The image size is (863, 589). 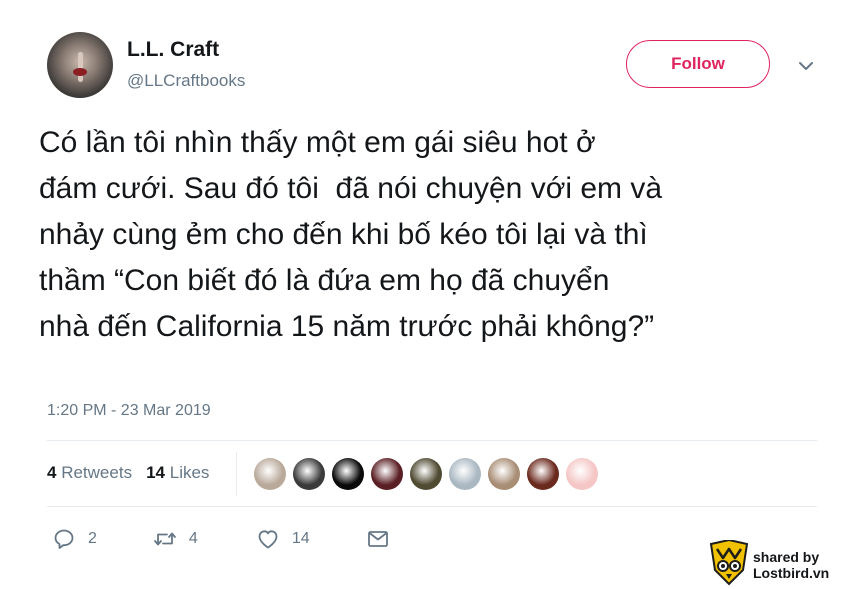 What do you see at coordinates (283, 539) in the screenshot?
I see `like-button: 14` at bounding box center [283, 539].